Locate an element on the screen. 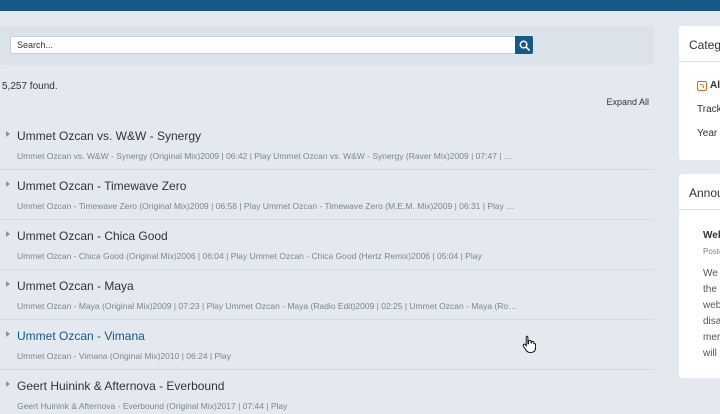 The width and height of the screenshot is (720, 414). top-nav-bar is located at coordinates (360, 5).